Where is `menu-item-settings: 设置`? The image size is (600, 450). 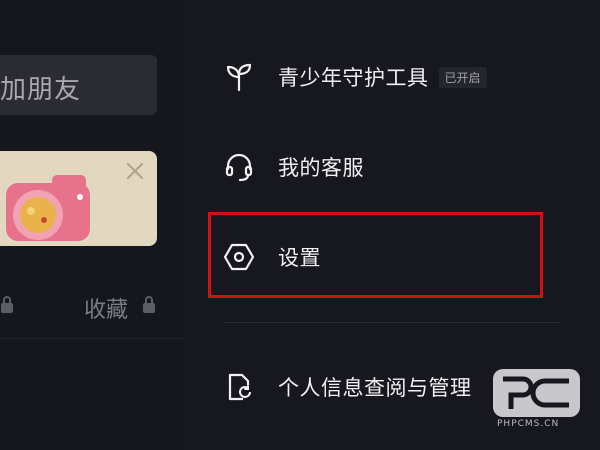 menu-item-settings: 设置 is located at coordinates (271, 257).